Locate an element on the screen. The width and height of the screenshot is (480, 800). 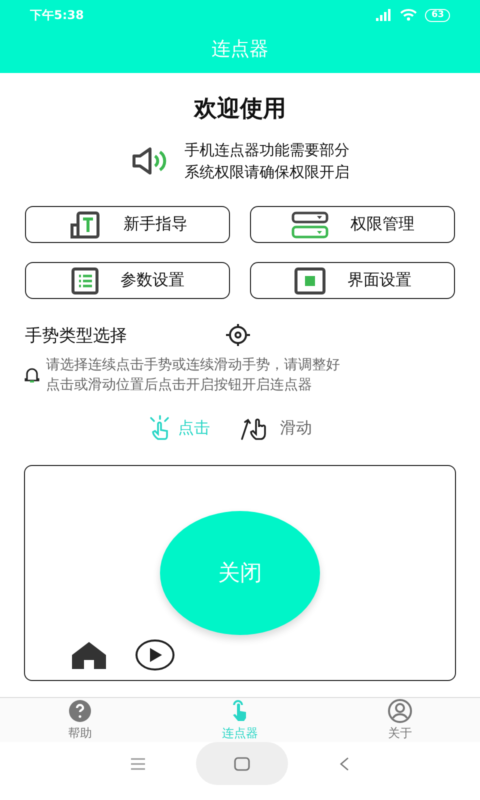
status-time: 下午5:38 is located at coordinates (57, 15).